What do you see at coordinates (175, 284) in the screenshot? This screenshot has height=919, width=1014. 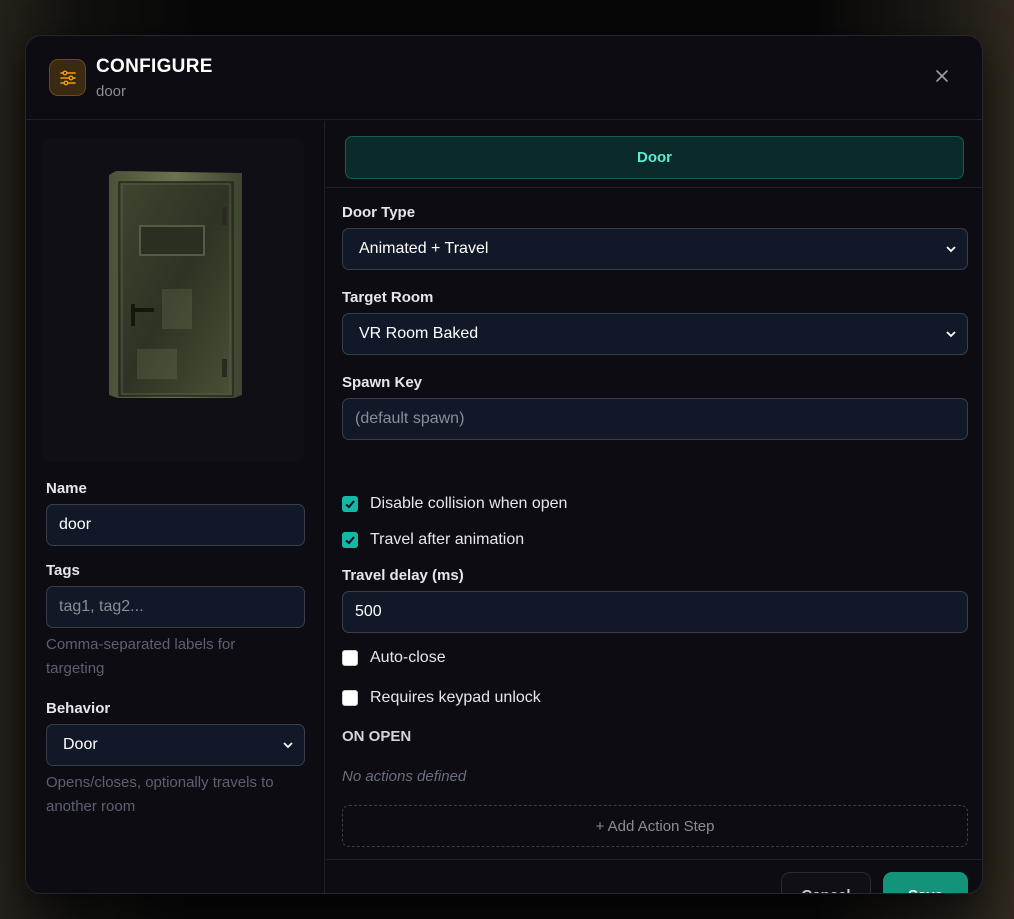 I see `door-model-image` at bounding box center [175, 284].